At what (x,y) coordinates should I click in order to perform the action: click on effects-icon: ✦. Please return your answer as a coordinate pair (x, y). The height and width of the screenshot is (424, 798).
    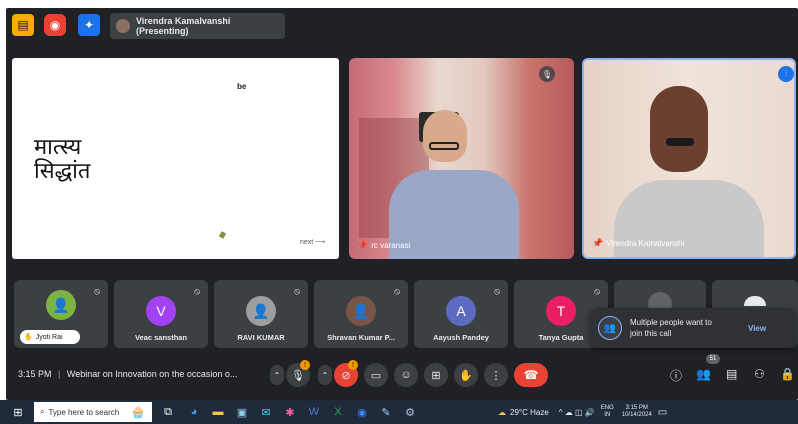
    Looking at the image, I should click on (89, 25).